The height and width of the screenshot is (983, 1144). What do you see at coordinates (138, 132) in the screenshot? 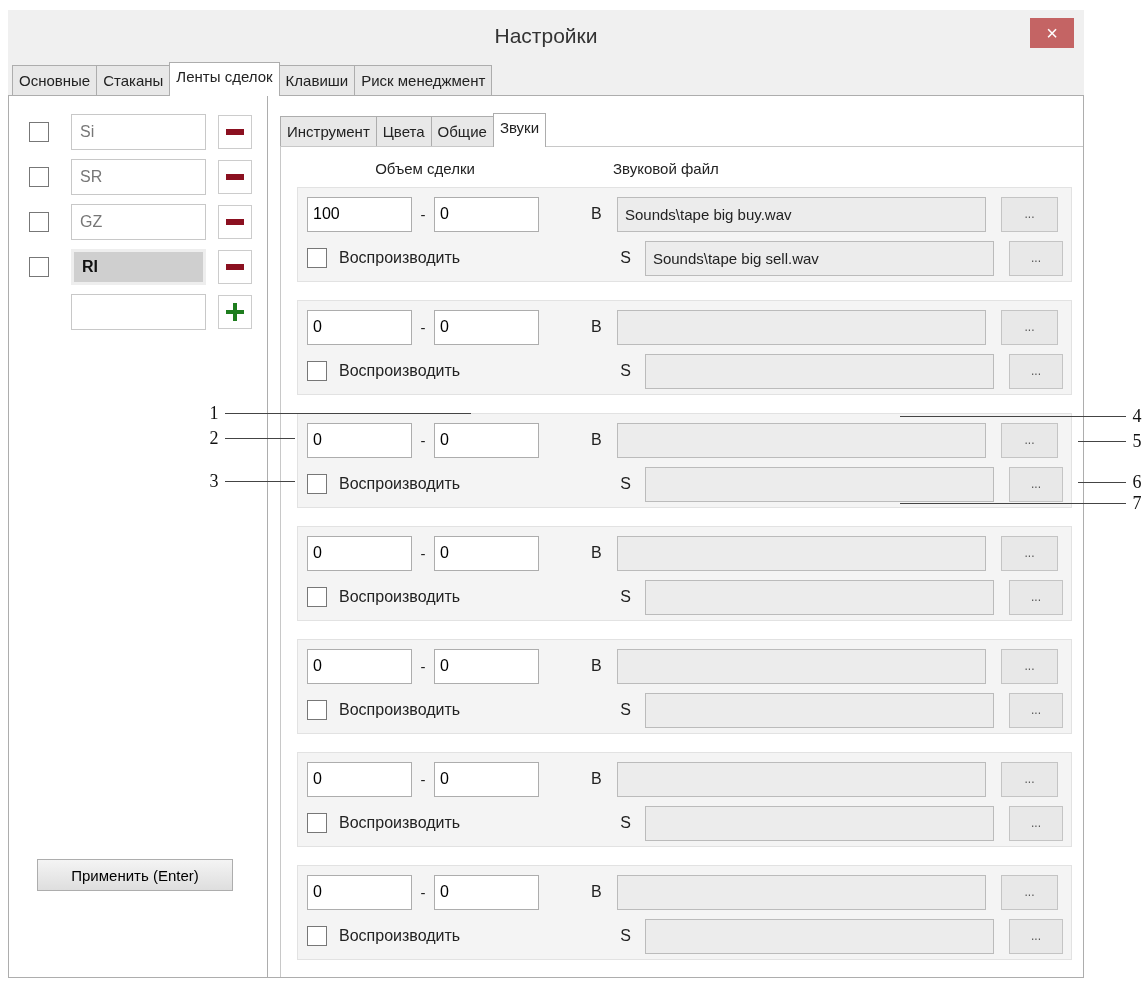
I see `instrument-field: Si` at bounding box center [138, 132].